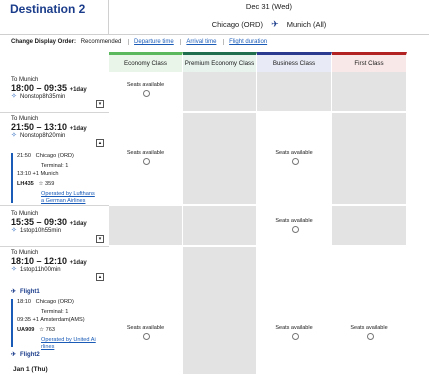 The image size is (429, 375). I want to click on flight-times: 15:35 – 09:30 +1day, so click(49, 222).